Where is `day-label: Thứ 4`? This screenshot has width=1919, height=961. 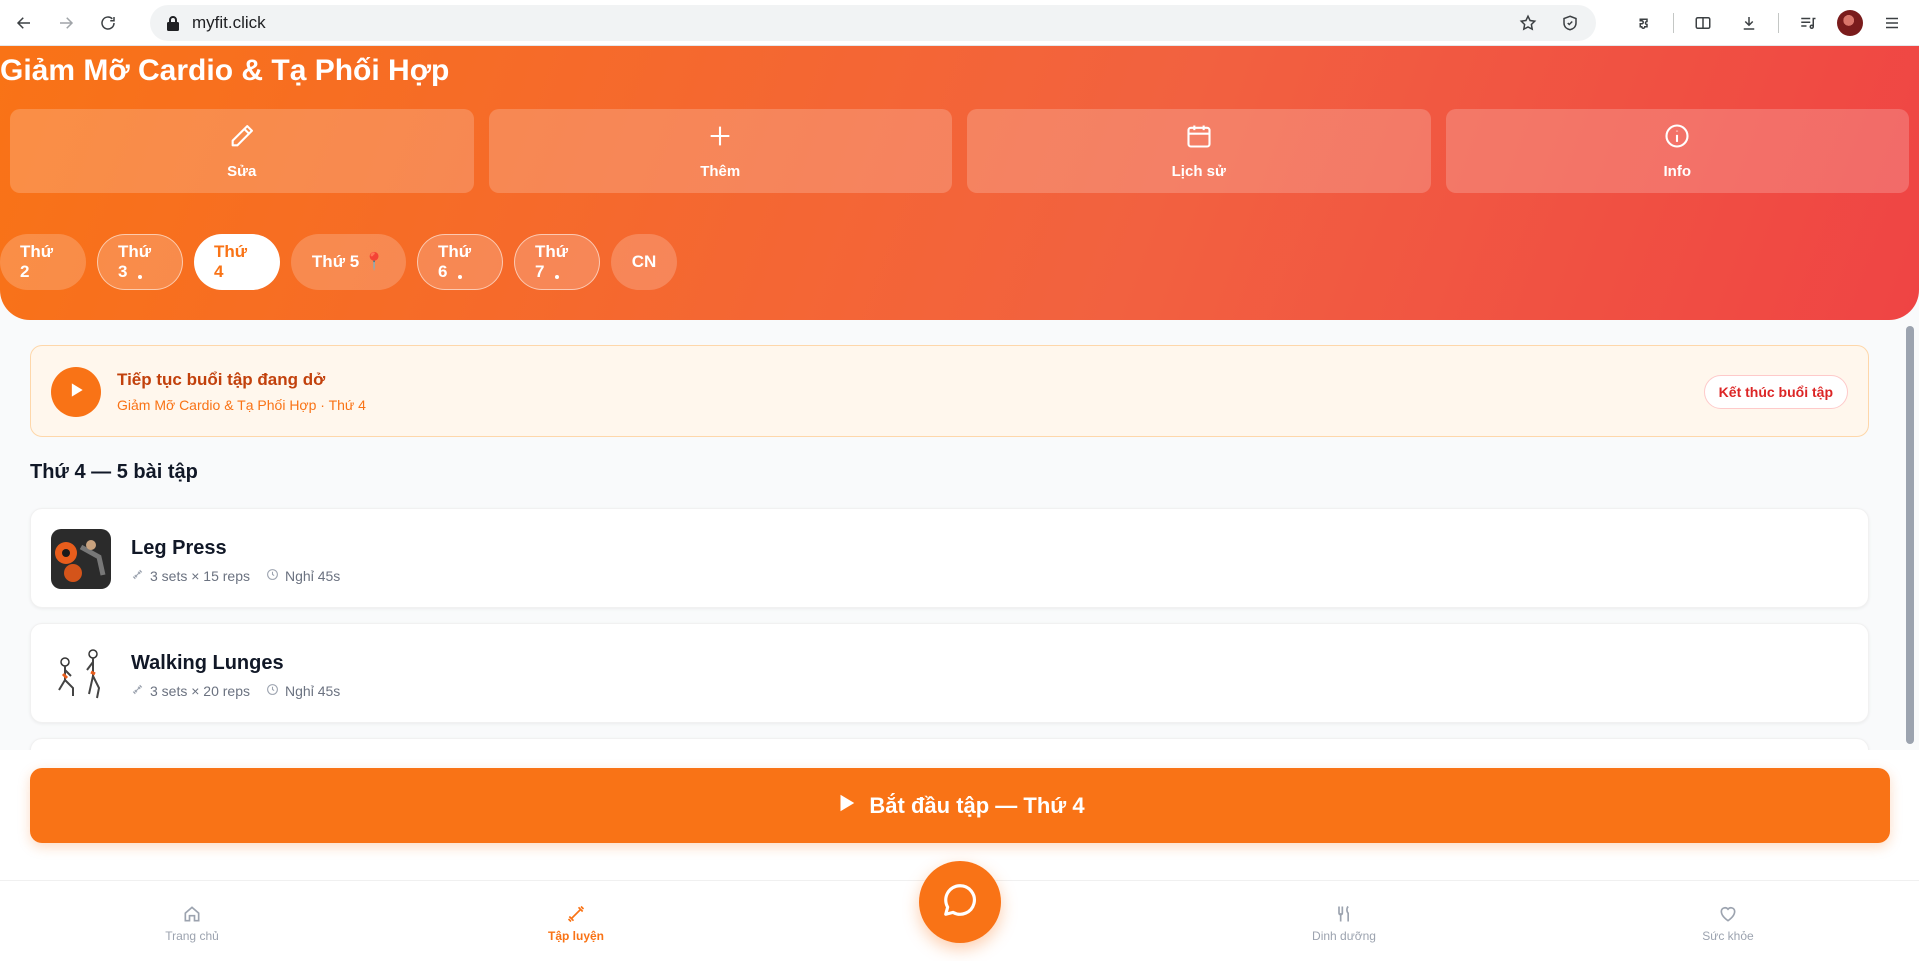
day-label: Thứ 4 is located at coordinates (231, 261).